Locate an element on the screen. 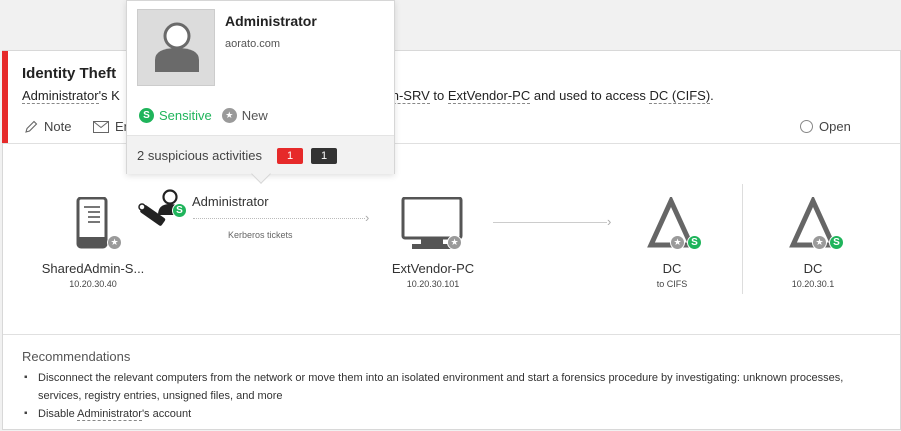 This screenshot has height=431, width=901. new-tag: ★ New is located at coordinates (244, 115).